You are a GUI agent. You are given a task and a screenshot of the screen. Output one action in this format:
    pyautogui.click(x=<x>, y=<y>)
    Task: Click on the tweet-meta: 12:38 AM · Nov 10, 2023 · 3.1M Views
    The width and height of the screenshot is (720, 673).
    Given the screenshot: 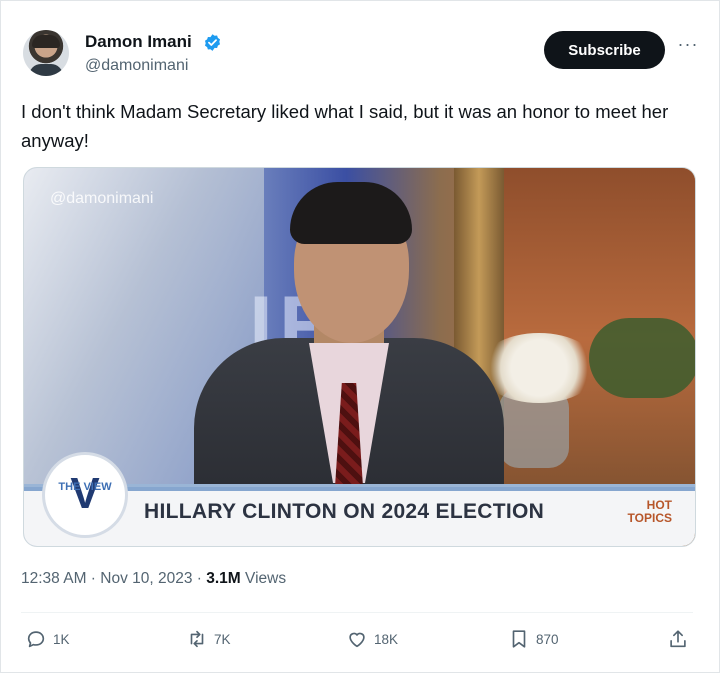 What is the action you would take?
    pyautogui.click(x=153, y=579)
    